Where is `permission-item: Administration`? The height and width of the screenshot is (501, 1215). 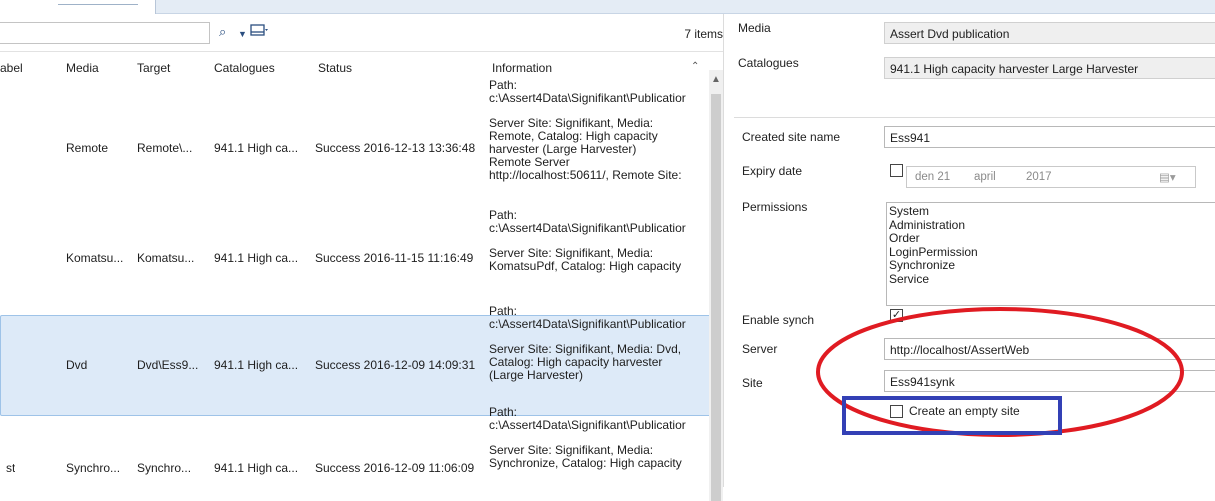 permission-item: Administration is located at coordinates (1051, 225).